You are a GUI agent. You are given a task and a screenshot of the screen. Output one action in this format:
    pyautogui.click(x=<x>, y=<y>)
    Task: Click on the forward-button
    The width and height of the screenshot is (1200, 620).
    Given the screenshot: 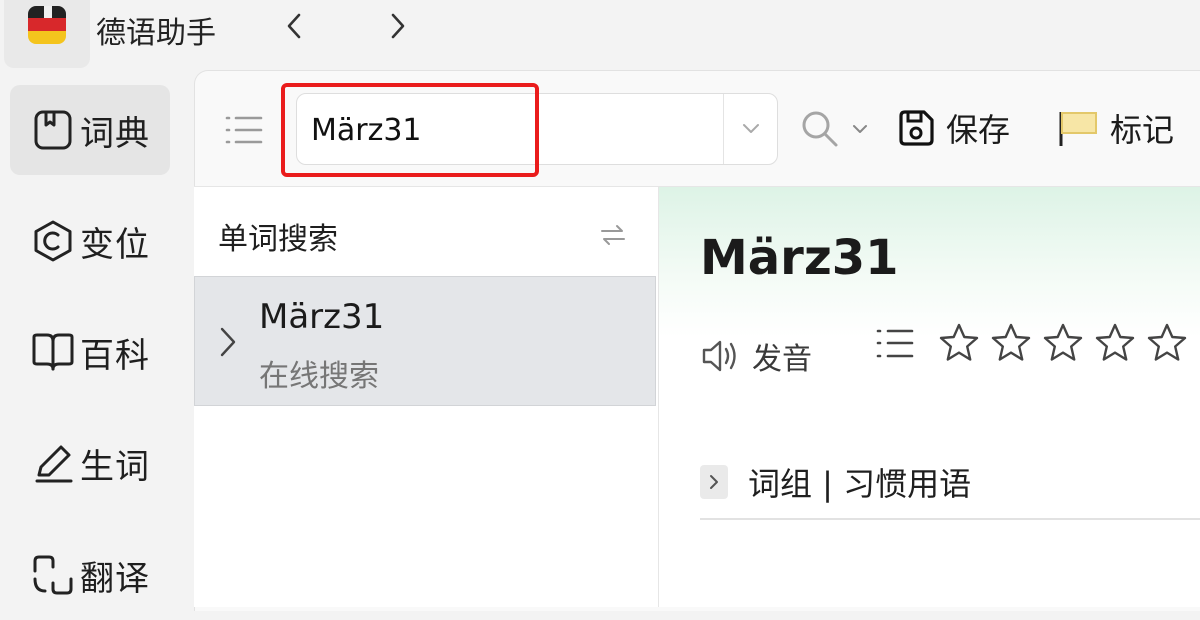 What is the action you would take?
    pyautogui.click(x=398, y=26)
    